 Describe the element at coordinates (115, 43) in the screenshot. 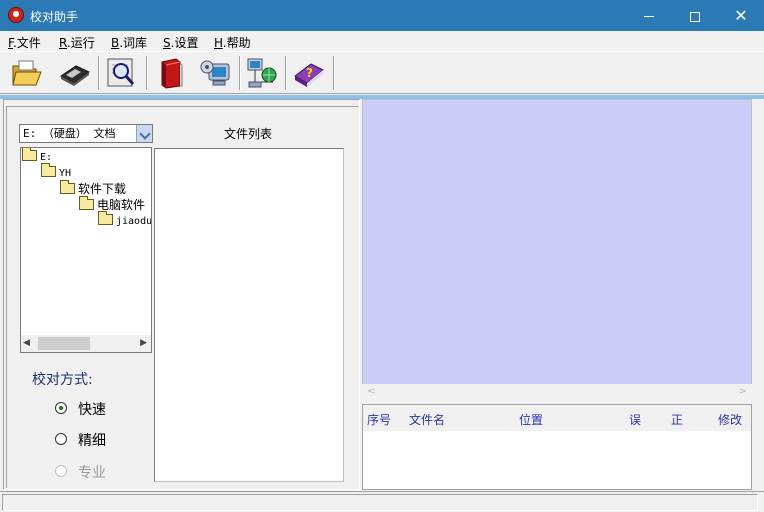

I see `menu-lexicon-accel: B` at that location.